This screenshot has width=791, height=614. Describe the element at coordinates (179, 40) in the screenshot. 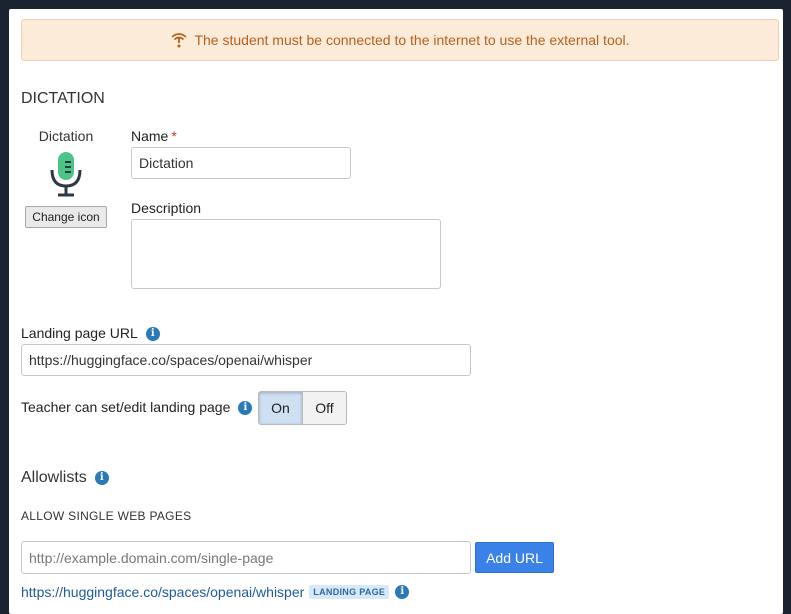

I see `wifi-warning-icon` at that location.